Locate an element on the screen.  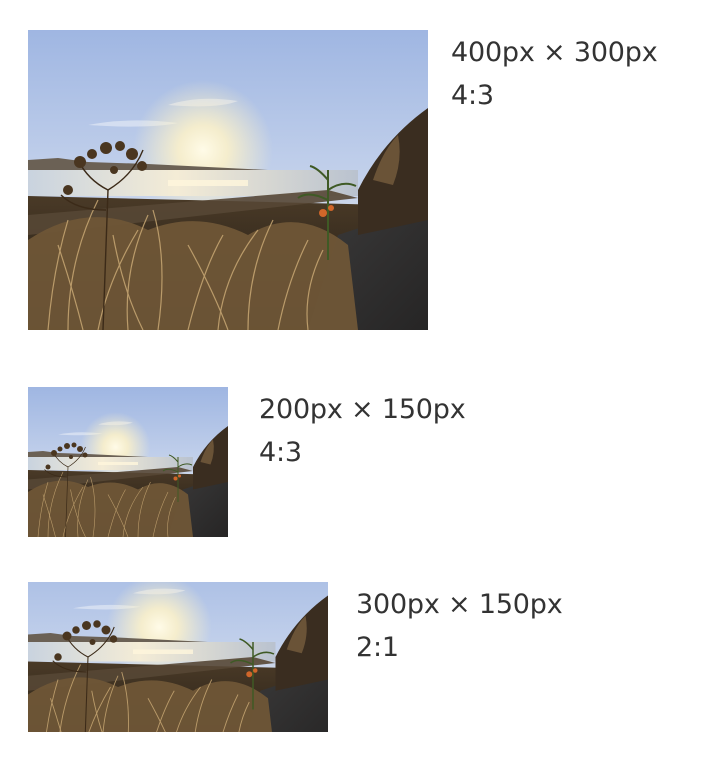
dimensions-label: 300px × 150px is located at coordinates (459, 604).